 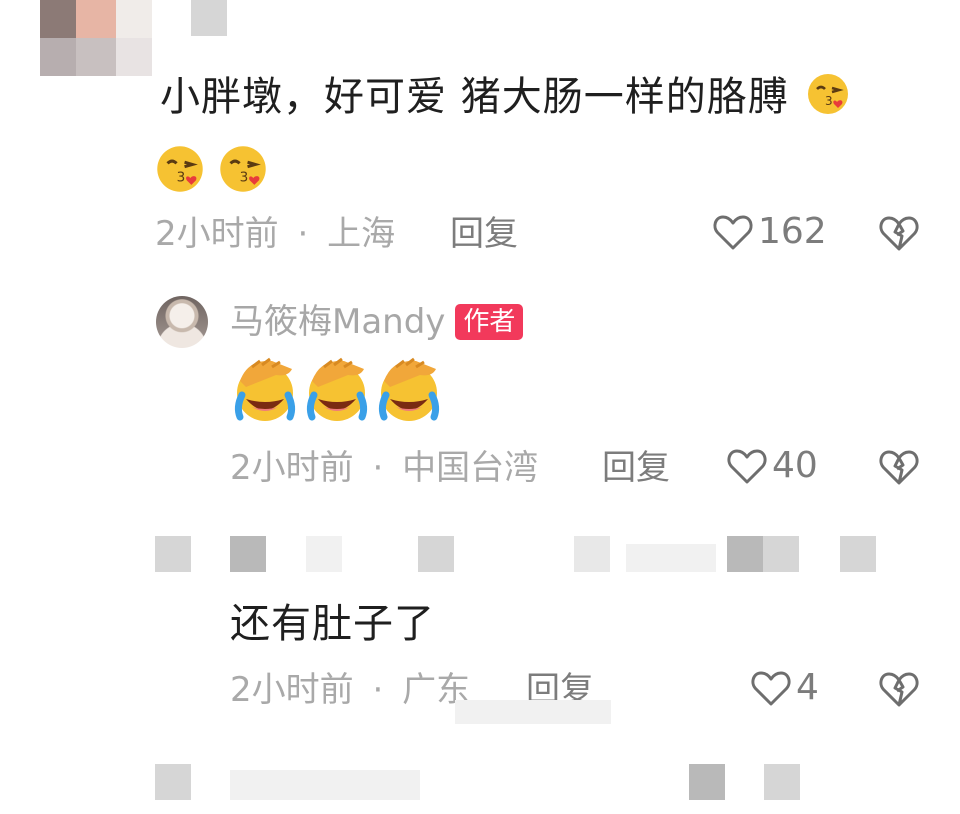 I want to click on pixelated-overlay, so click(x=533, y=712).